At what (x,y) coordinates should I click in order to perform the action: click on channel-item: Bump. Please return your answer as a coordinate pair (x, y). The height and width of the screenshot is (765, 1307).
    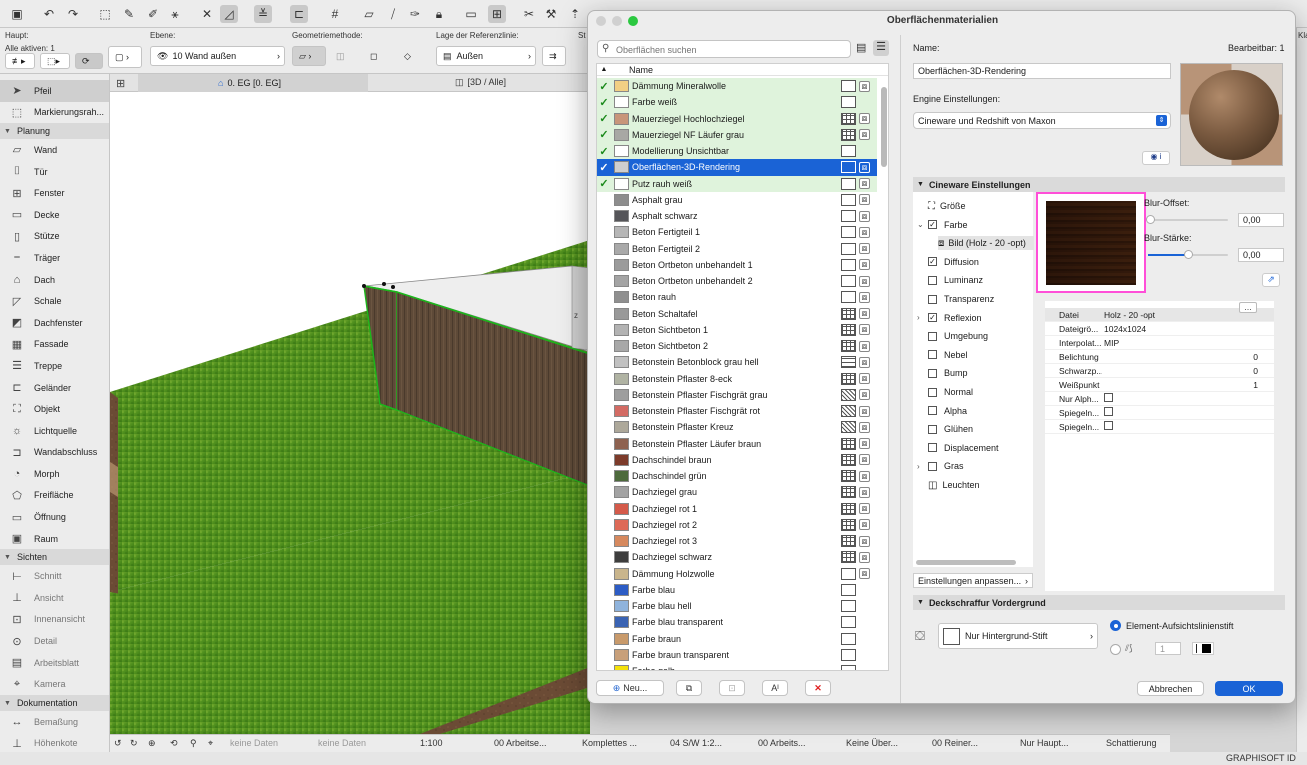
    Looking at the image, I should click on (948, 373).